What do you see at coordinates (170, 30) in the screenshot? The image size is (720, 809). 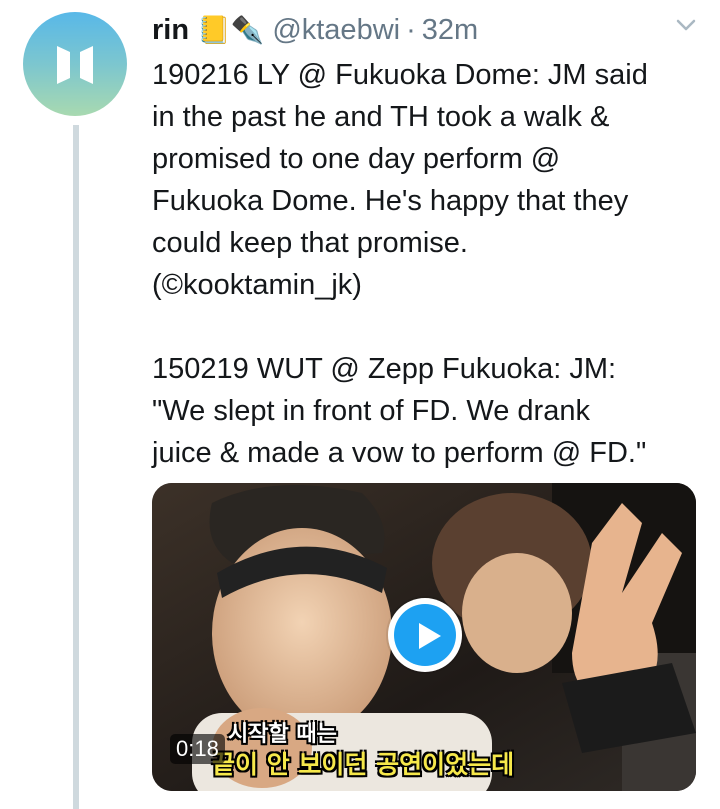 I see `author-name: rin` at bounding box center [170, 30].